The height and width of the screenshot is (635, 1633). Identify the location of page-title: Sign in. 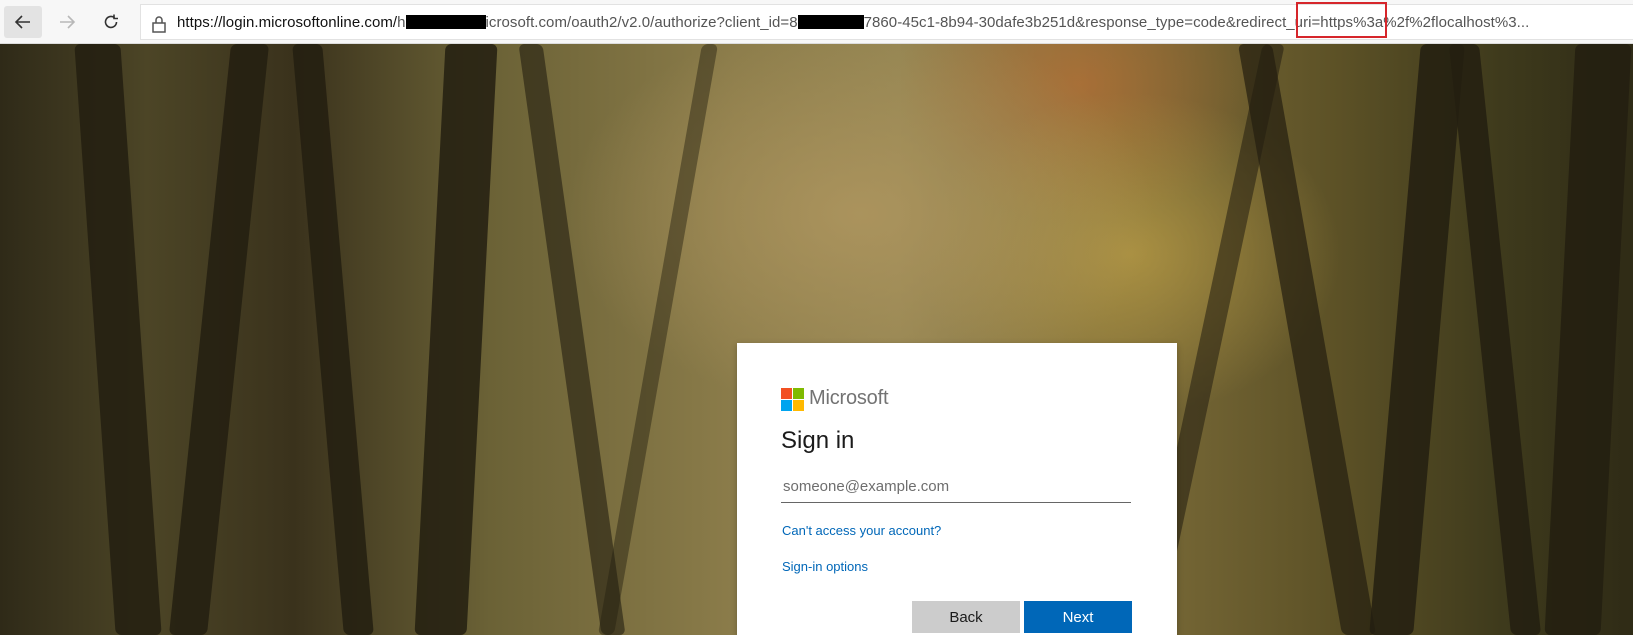
(818, 440).